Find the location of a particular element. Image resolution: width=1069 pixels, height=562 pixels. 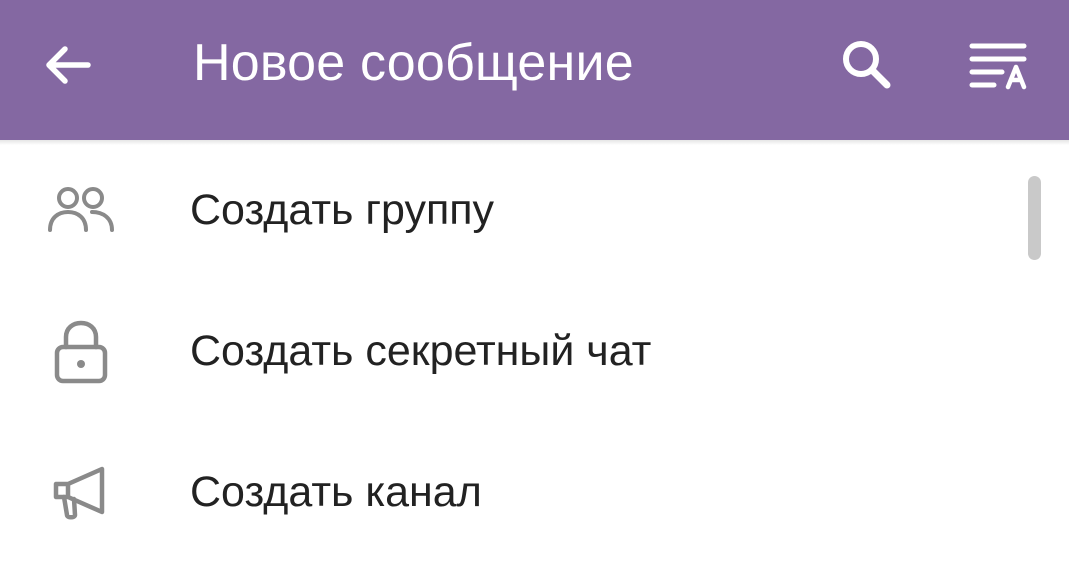

menu-item-label: Создать секретный чат is located at coordinates (421, 351).